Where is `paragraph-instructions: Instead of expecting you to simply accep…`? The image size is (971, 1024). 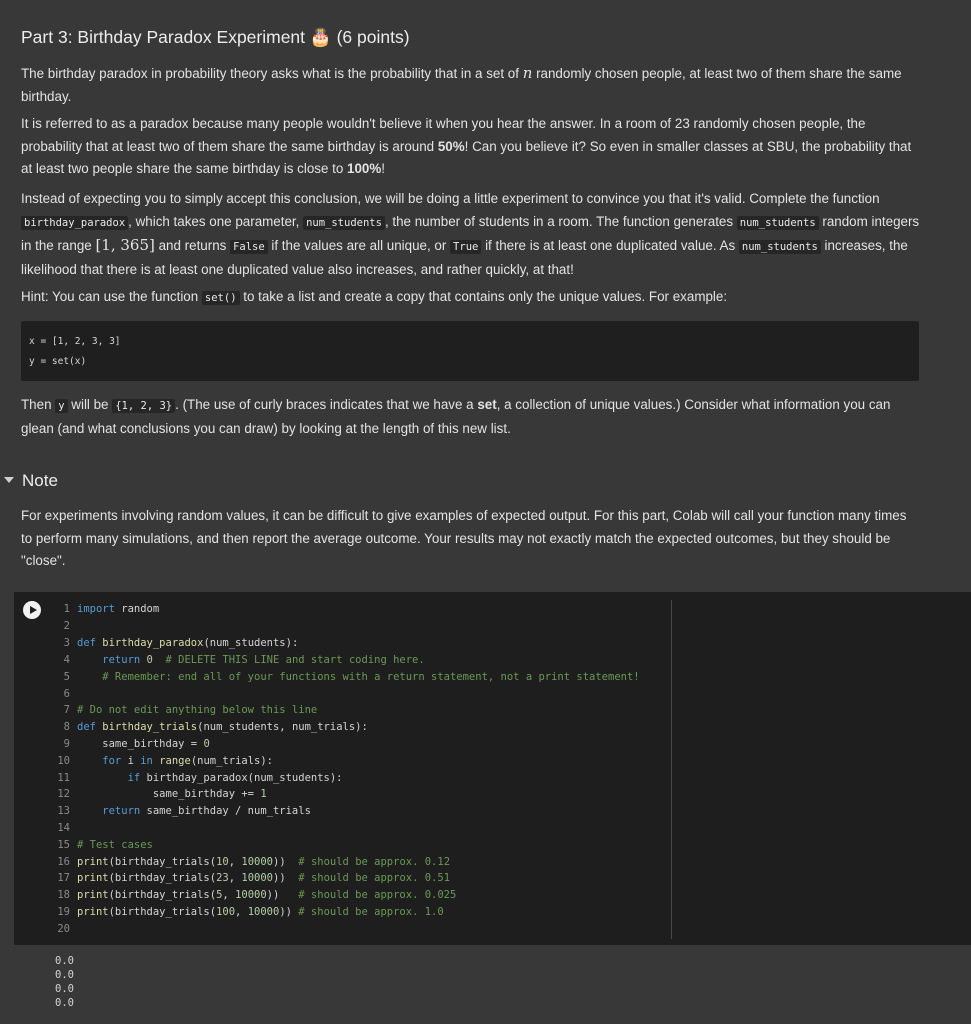
paragraph-instructions: Instead of expecting you to simply accep… is located at coordinates (470, 234).